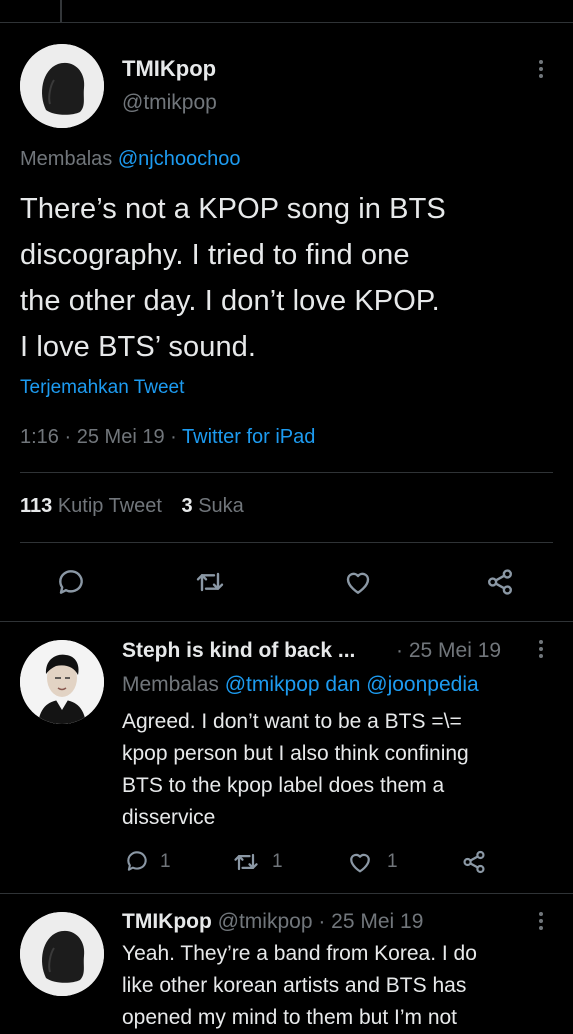 Image resolution: width=573 pixels, height=1034 pixels. I want to click on replying-to-link: @tmikpop dan @joonpedia, so click(352, 684).